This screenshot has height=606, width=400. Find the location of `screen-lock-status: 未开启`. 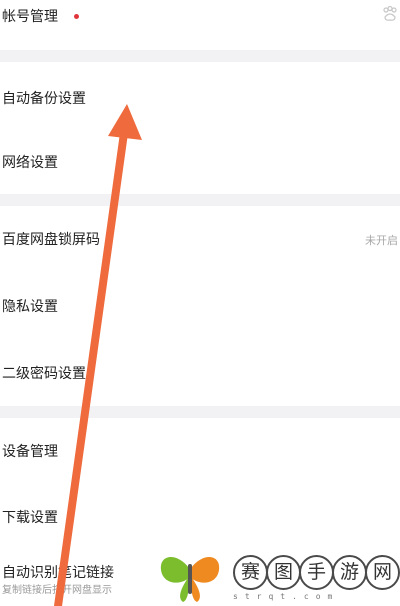

screen-lock-status: 未开启 is located at coordinates (381, 240).